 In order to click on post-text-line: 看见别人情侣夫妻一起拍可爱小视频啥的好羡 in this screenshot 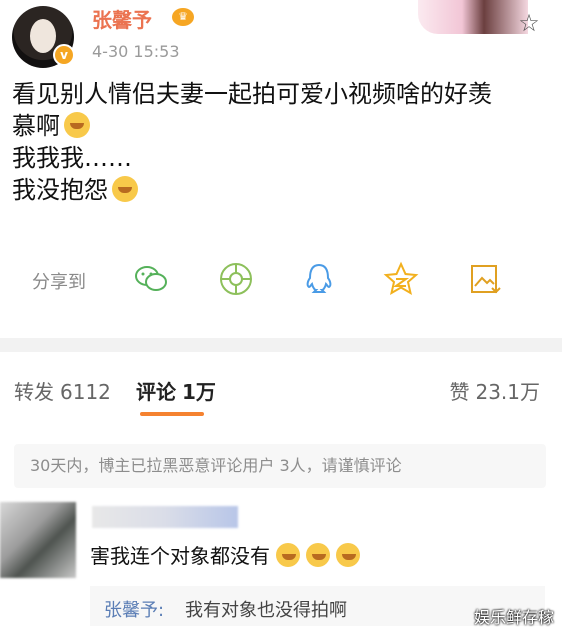, I will do `click(252, 94)`.